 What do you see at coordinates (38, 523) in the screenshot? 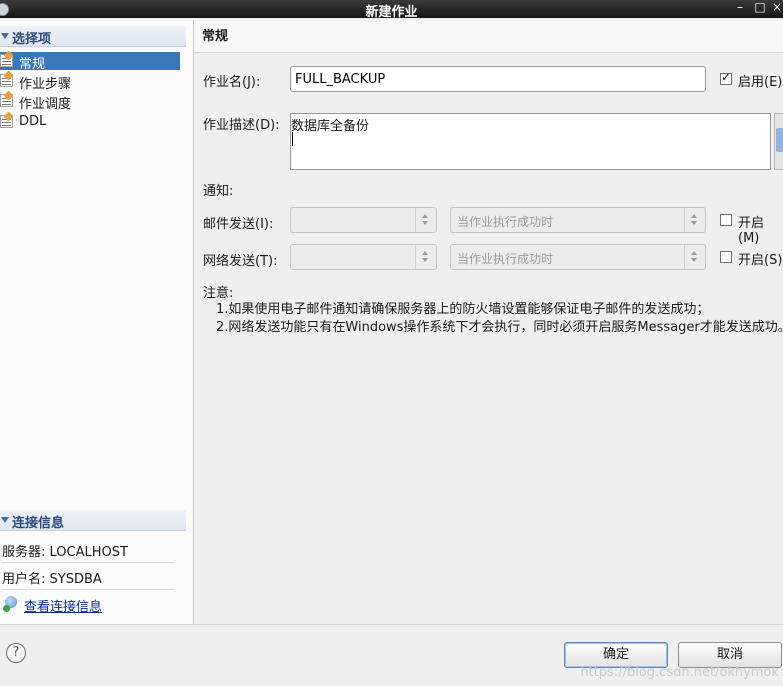
I see `connection-section-title: 连接信息` at bounding box center [38, 523].